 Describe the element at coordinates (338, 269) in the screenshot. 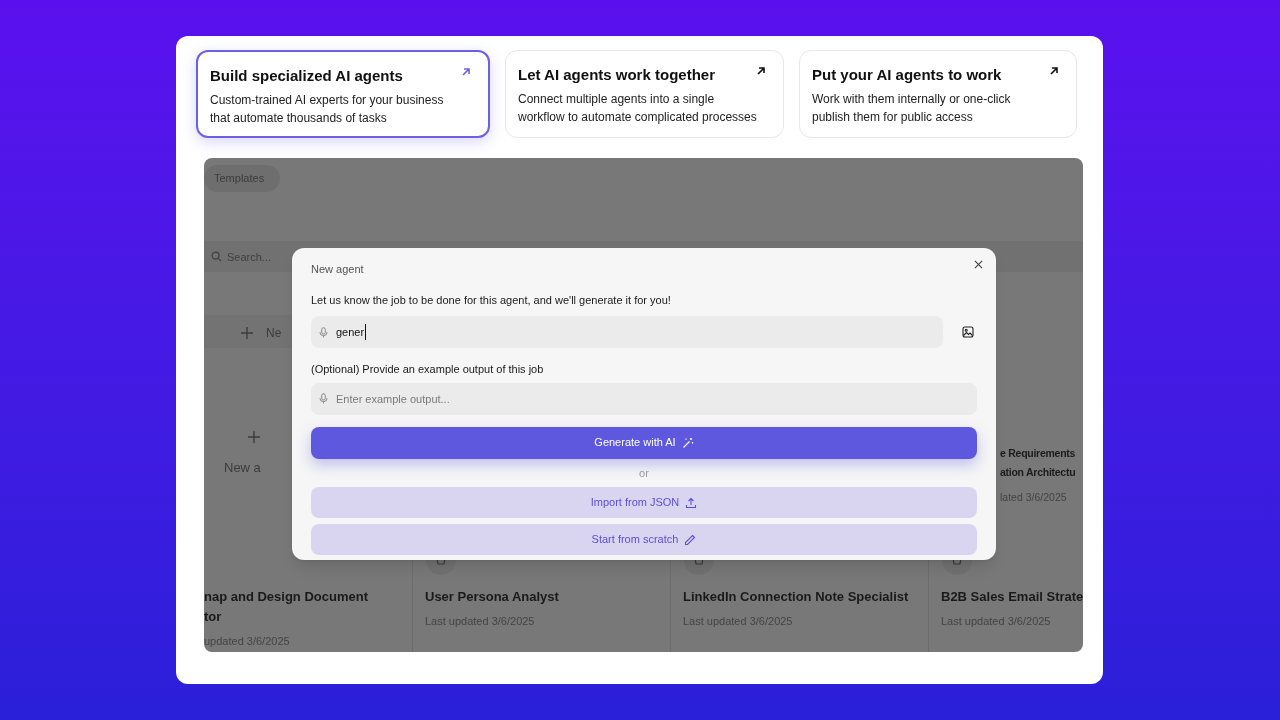

I see `dialog-title: New agent` at that location.